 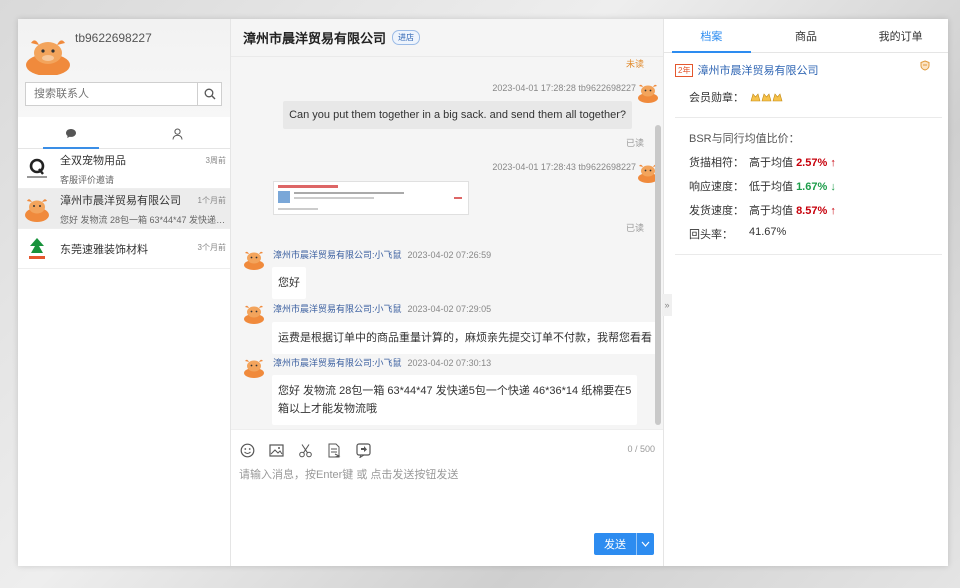 I want to click on contact-time: 3个月前, so click(x=211, y=247).